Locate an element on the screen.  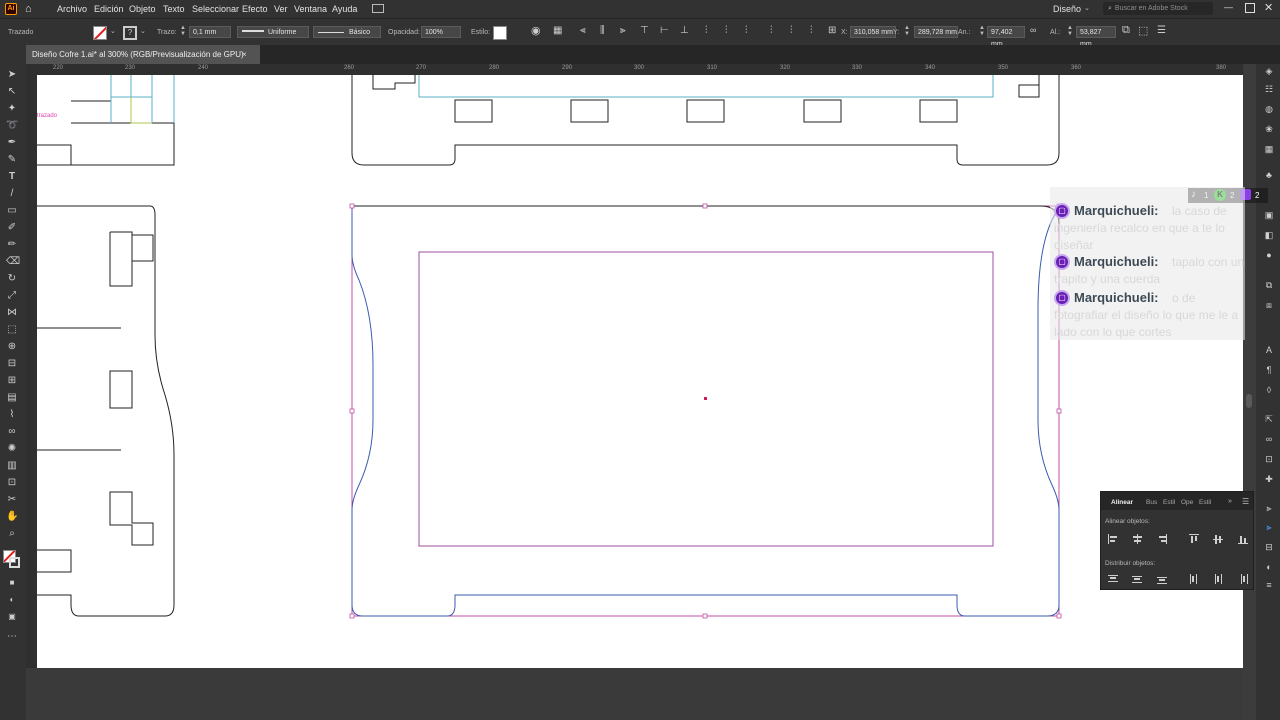
shape-builder-tool-icon: ⊕ is located at coordinates (12, 347).